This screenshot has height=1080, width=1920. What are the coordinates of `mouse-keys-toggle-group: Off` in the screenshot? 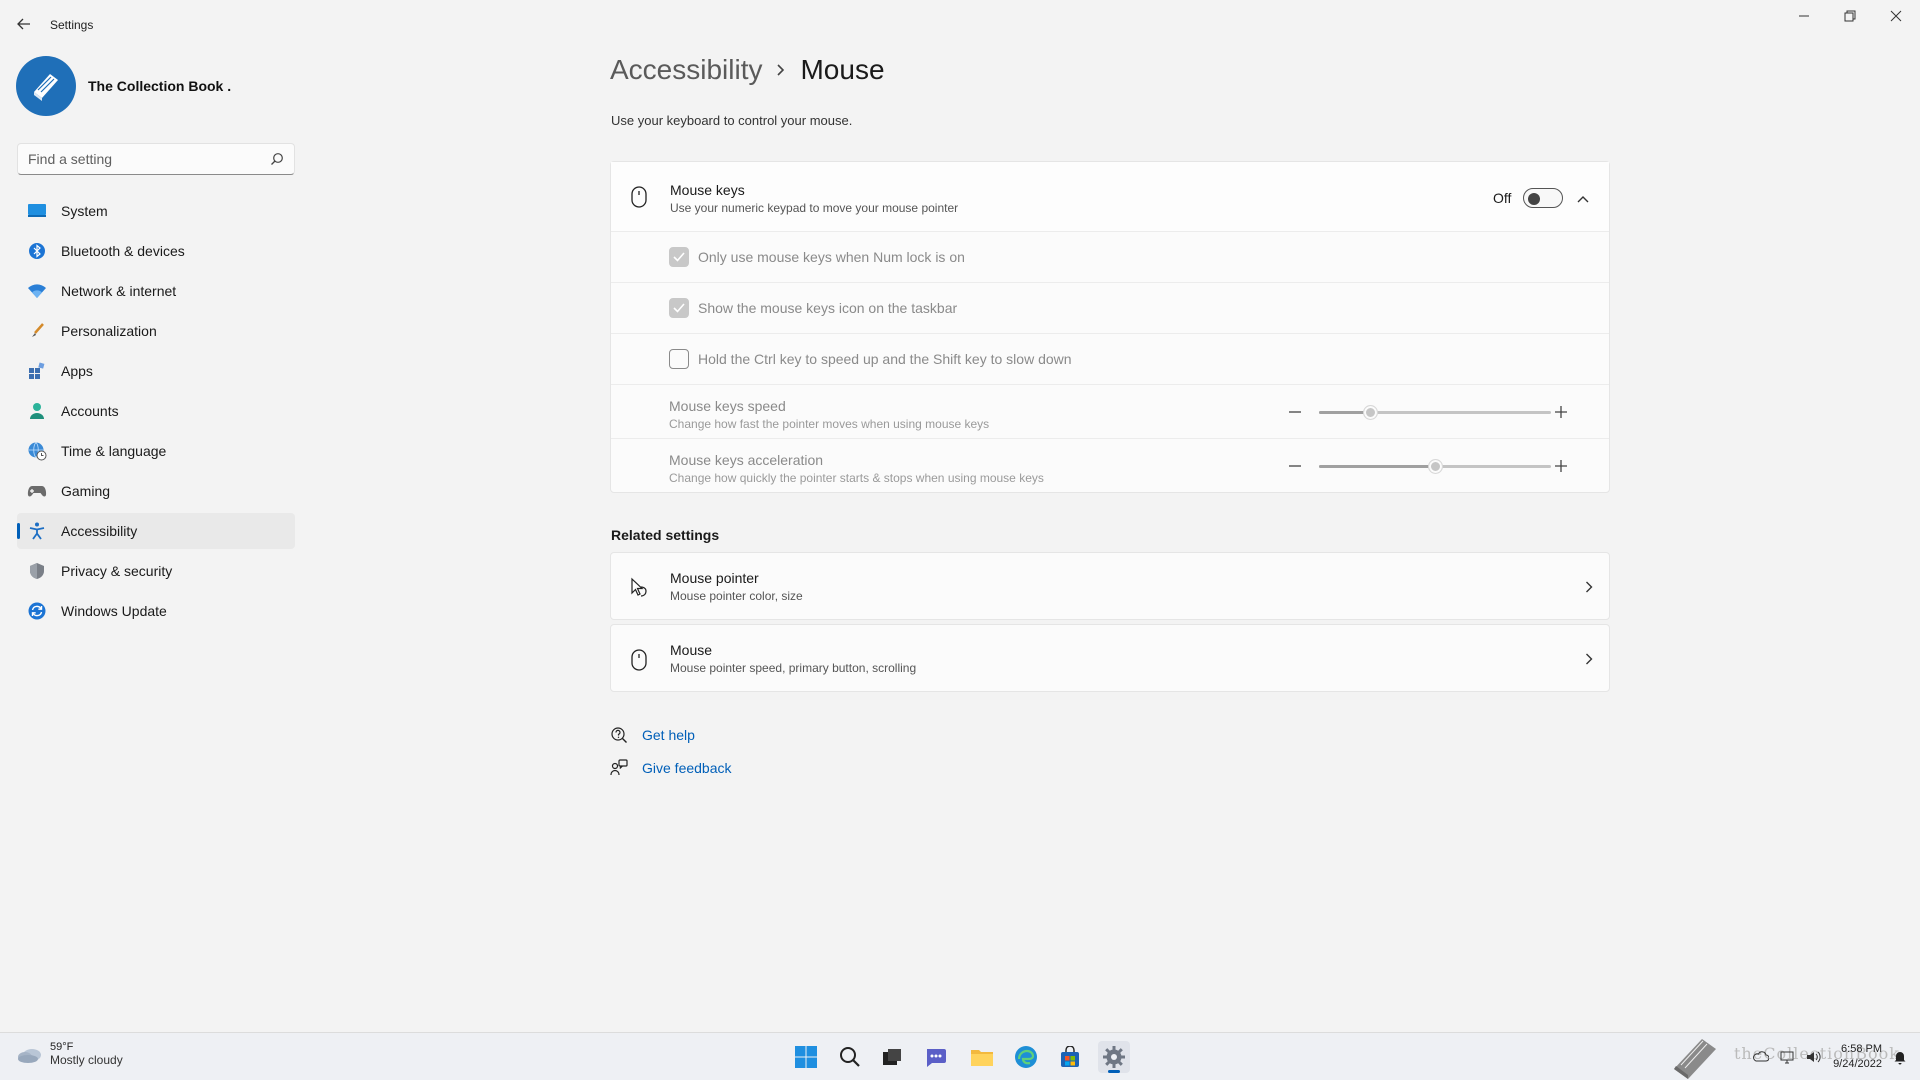 It's located at (1528, 198).